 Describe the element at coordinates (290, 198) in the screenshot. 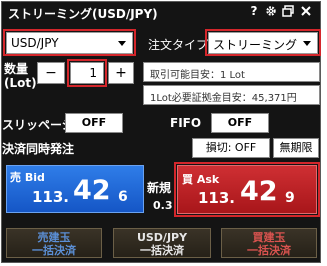

I see `ask-price-last-digit: 9` at that location.